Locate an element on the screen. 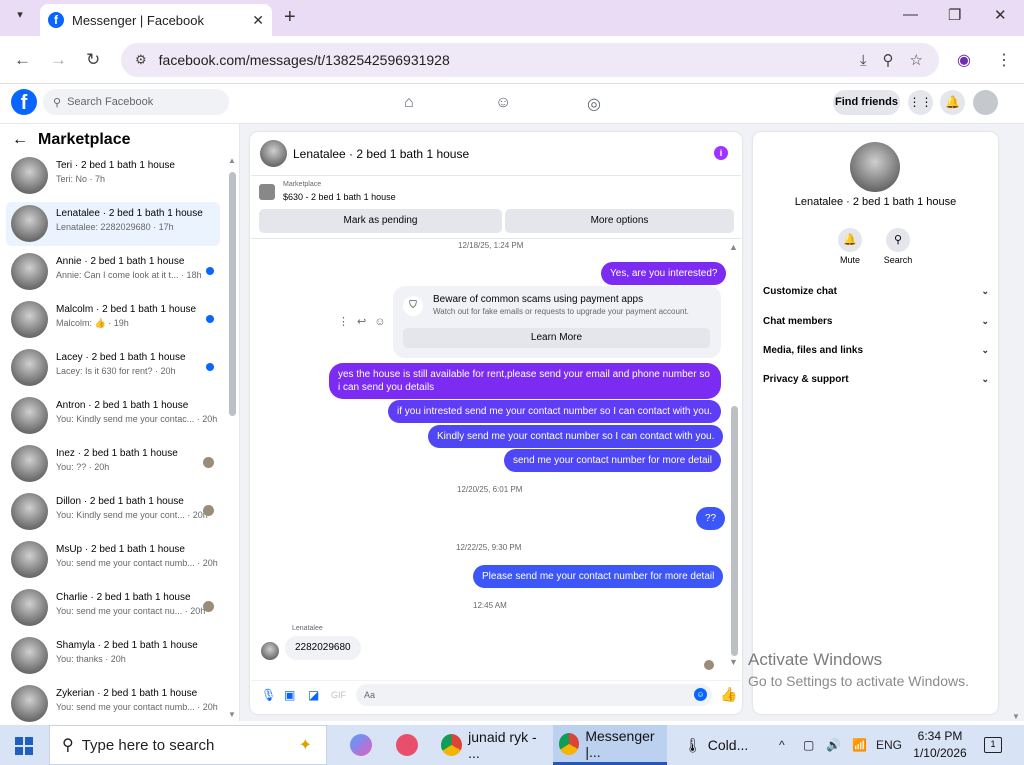  find-friends-button: Find friends is located at coordinates (866, 102).